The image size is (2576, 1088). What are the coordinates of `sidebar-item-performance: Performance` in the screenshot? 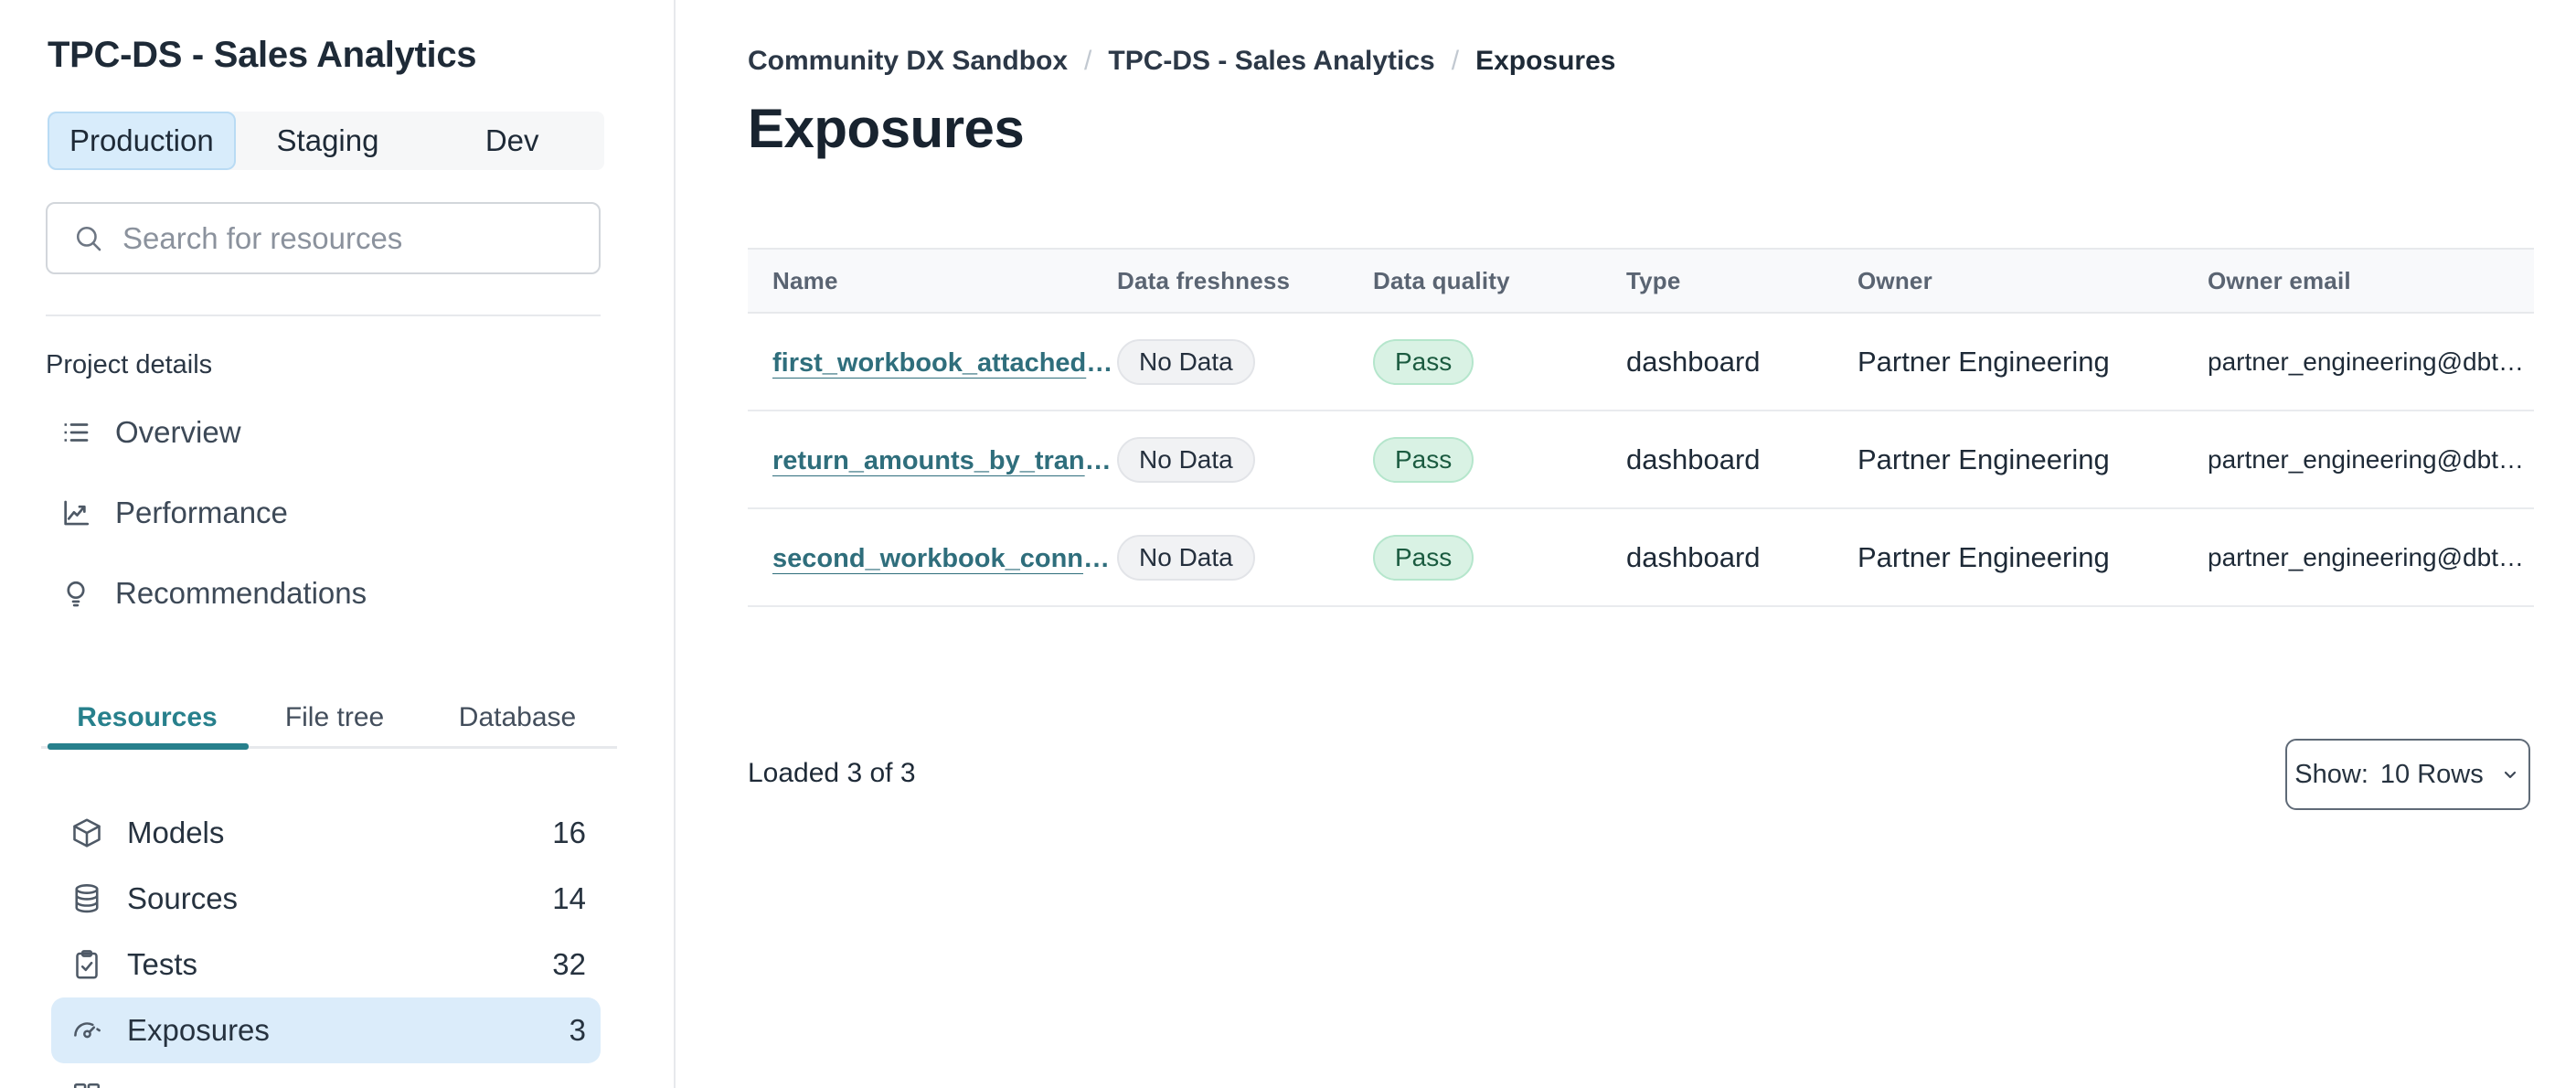 It's located at (302, 512).